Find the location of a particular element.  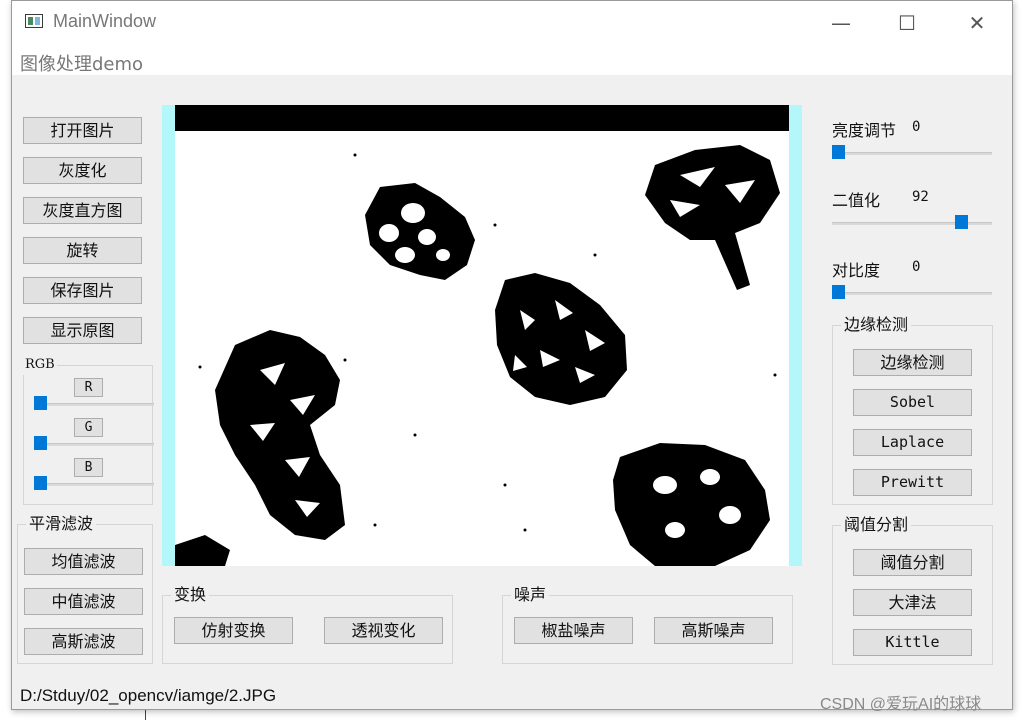

binarize-slider is located at coordinates (912, 223).